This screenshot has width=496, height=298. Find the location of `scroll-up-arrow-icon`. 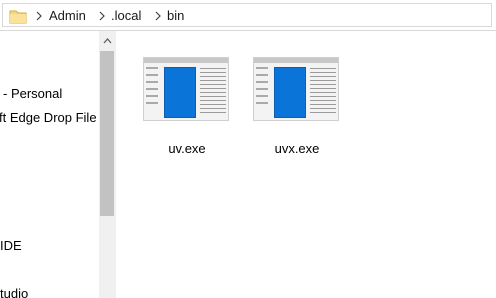

scroll-up-arrow-icon is located at coordinates (107, 41).